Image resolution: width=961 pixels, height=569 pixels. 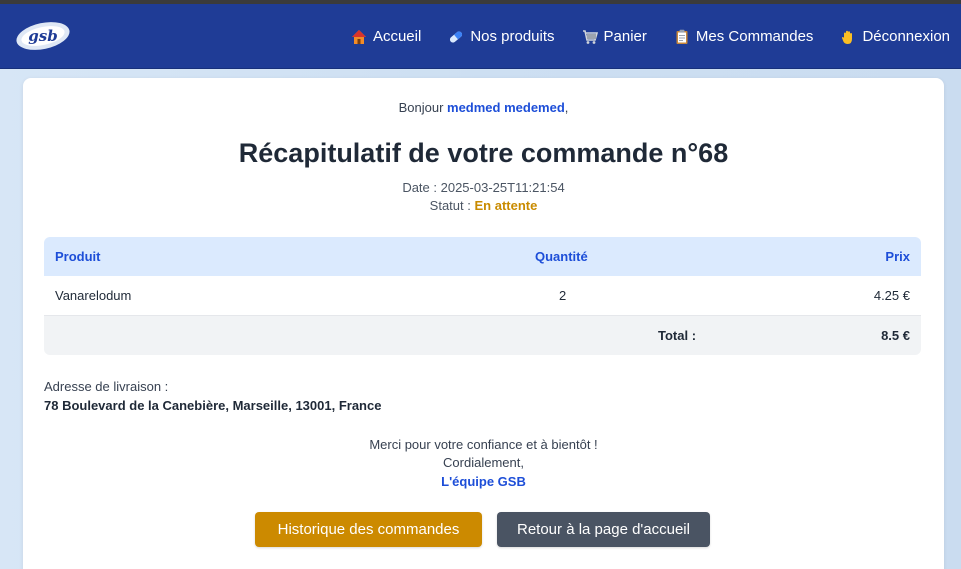 I want to click on closing-signature: L'équipe GSB, so click(x=483, y=481).